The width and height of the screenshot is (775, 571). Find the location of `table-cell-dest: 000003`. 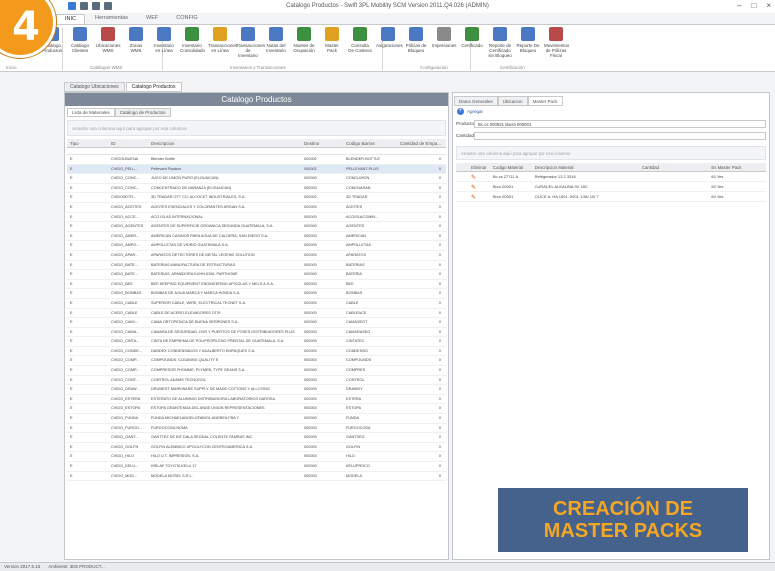

table-cell-dest: 000003 is located at coordinates (310, 466).